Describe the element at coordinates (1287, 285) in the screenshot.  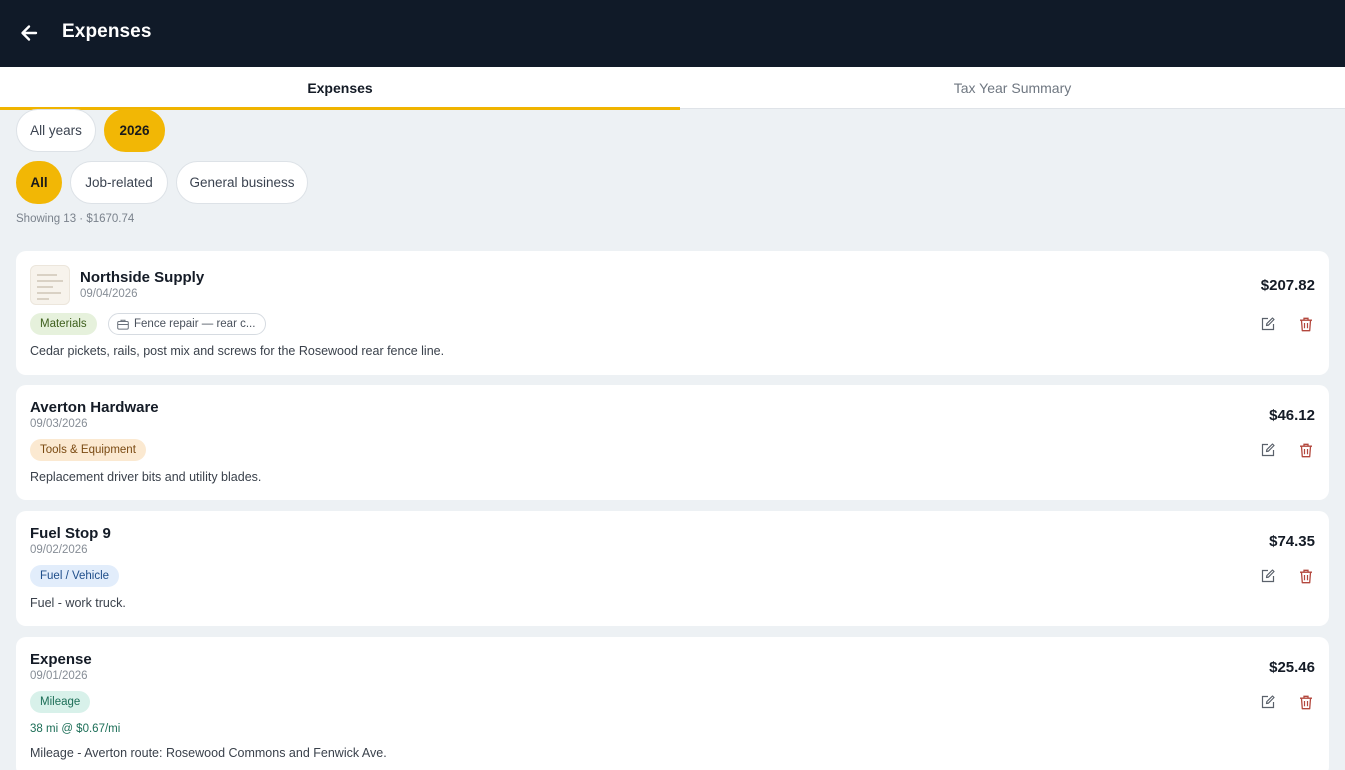
I see `expense-amount: $207.82` at that location.